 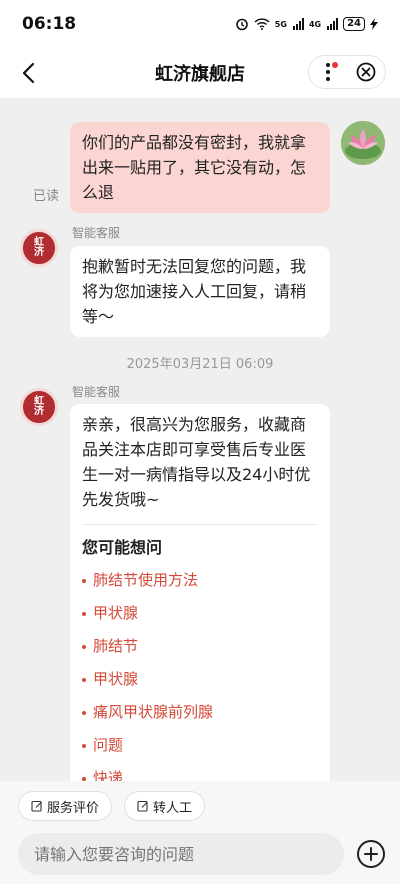 What do you see at coordinates (315, 24) in the screenshot?
I see `signal-2-label: 4G` at bounding box center [315, 24].